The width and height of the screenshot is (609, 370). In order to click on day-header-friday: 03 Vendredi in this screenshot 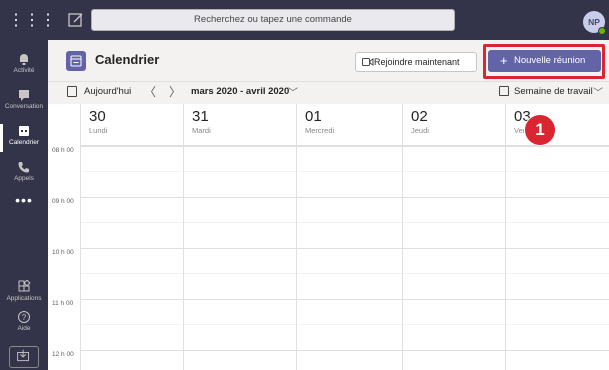, I will do `click(557, 125)`.